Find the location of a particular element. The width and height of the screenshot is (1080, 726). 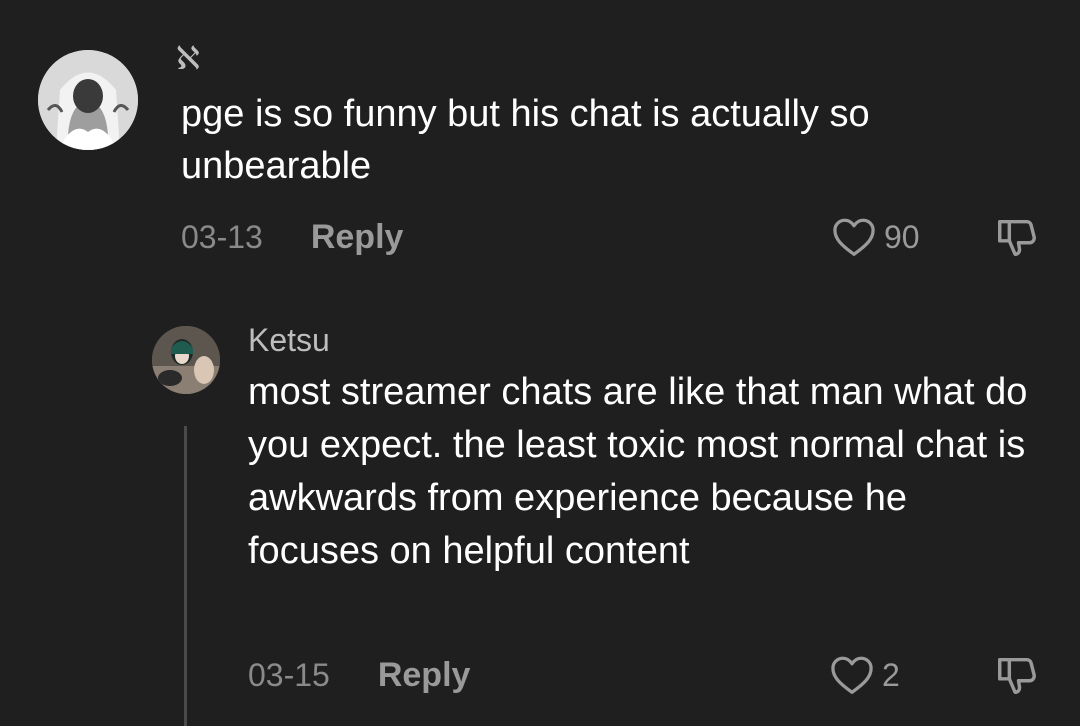

commenter-avatar is located at coordinates (88, 100).